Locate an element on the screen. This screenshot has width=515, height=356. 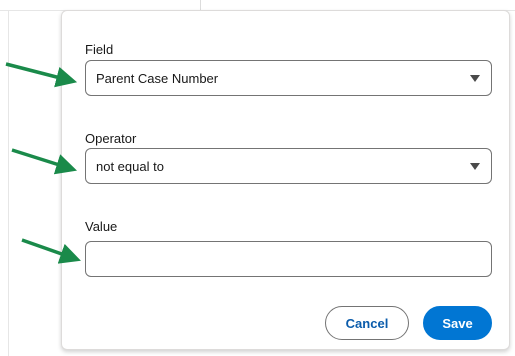
arrow-icon is located at coordinates (43, 163).